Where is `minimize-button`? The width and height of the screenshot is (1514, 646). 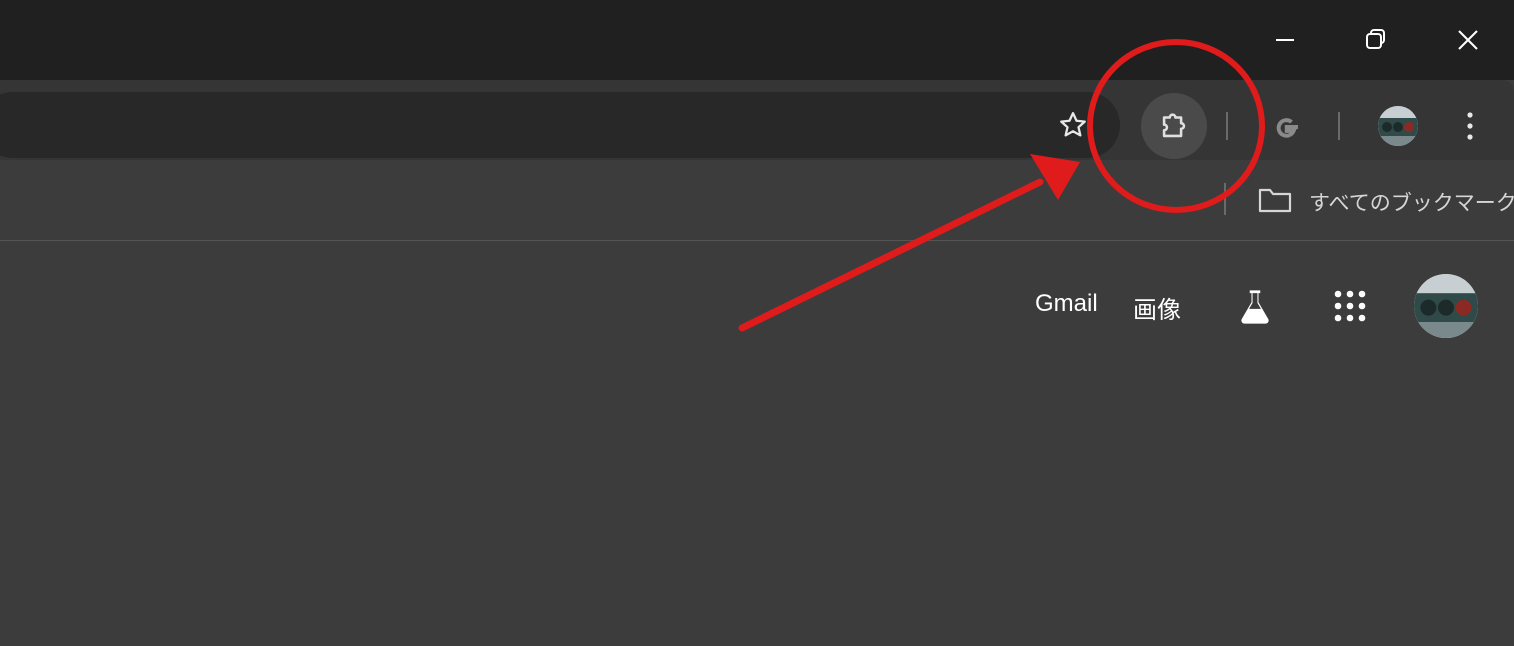
minimize-button is located at coordinates (1285, 40).